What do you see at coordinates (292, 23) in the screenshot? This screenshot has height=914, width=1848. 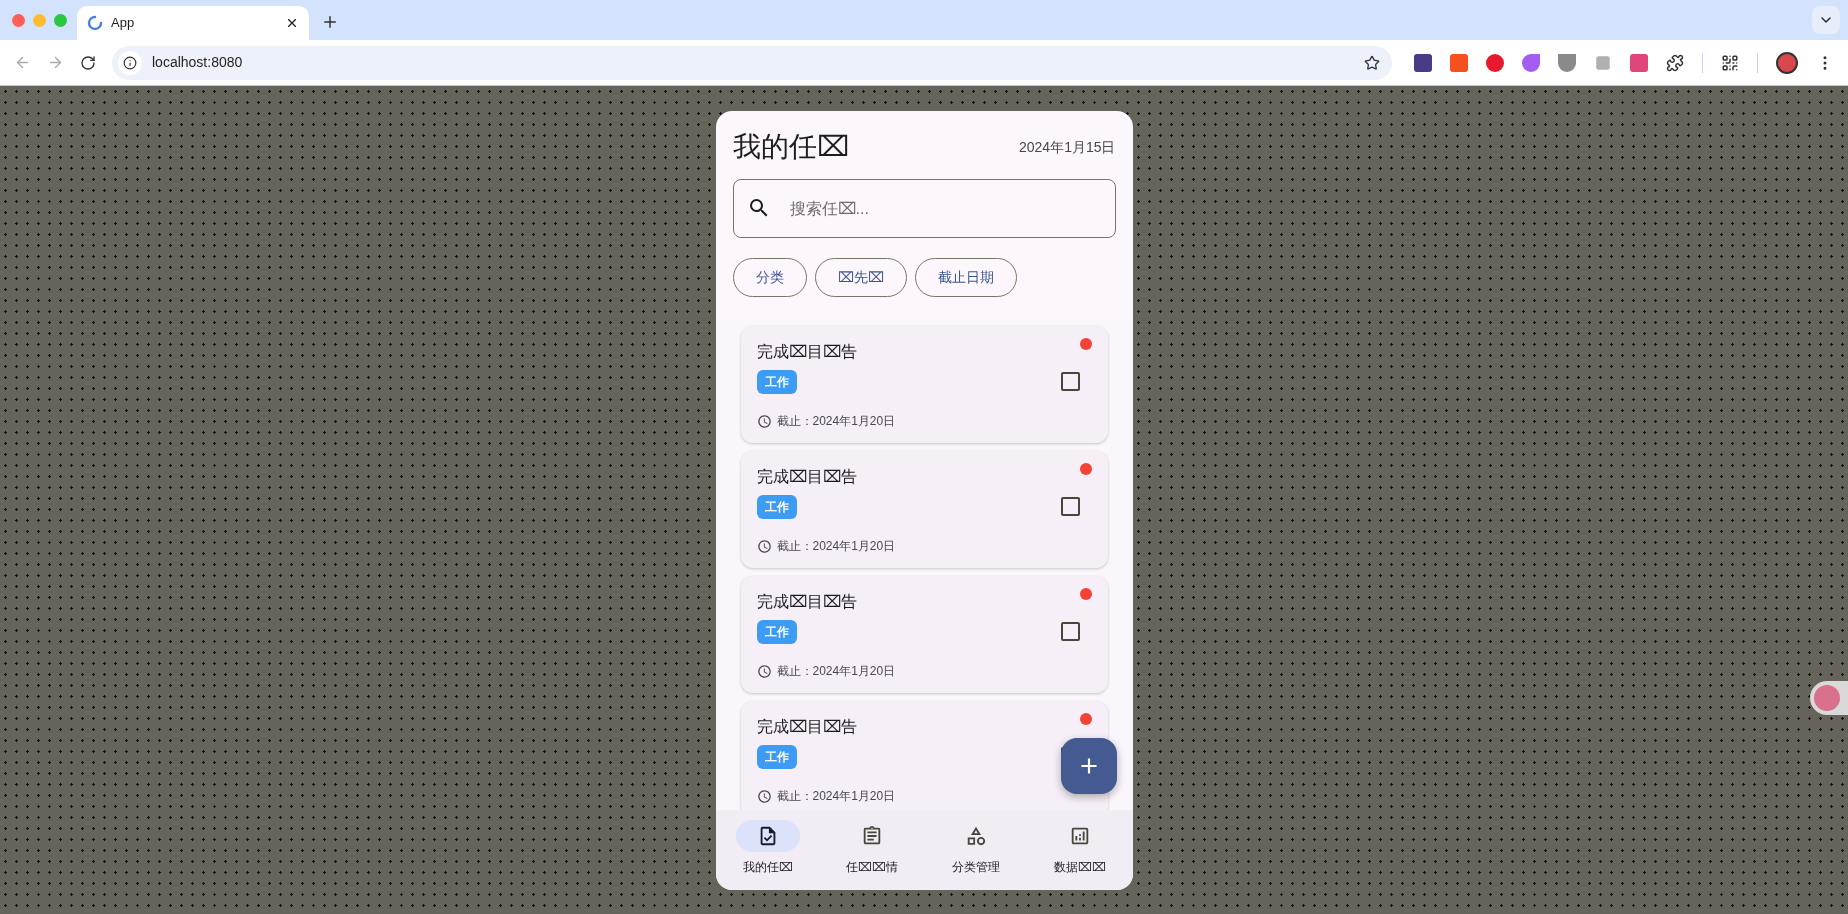 I see `close-tab-icon` at bounding box center [292, 23].